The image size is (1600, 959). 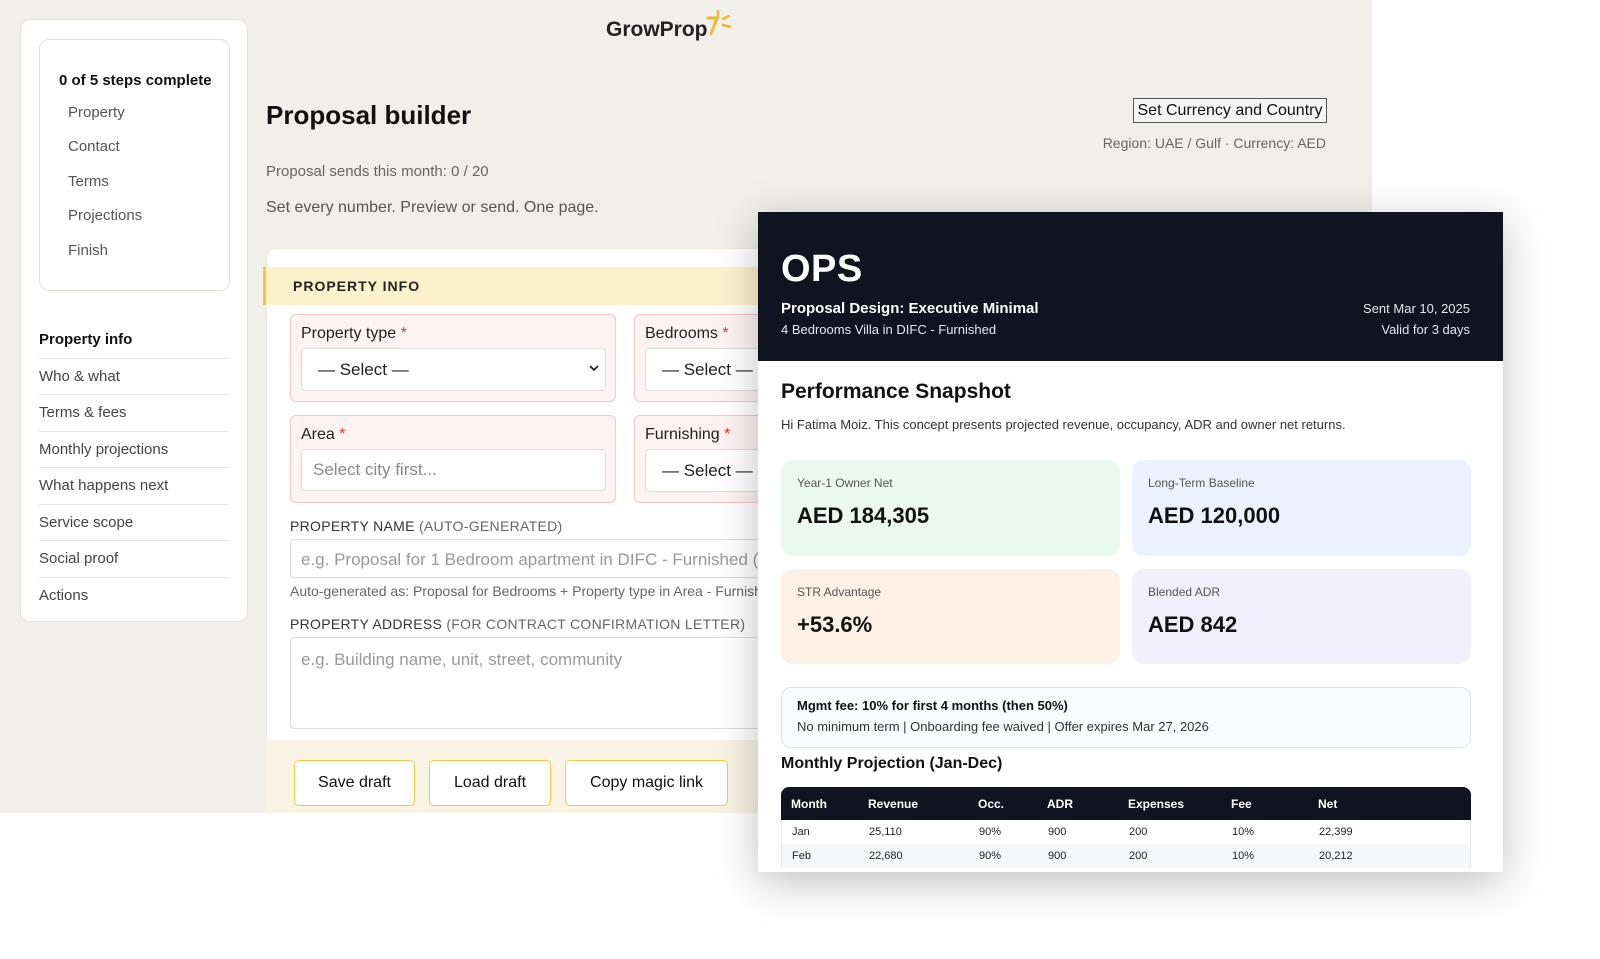 What do you see at coordinates (657, 29) in the screenshot?
I see `brand-logo-text: GrowProp` at bounding box center [657, 29].